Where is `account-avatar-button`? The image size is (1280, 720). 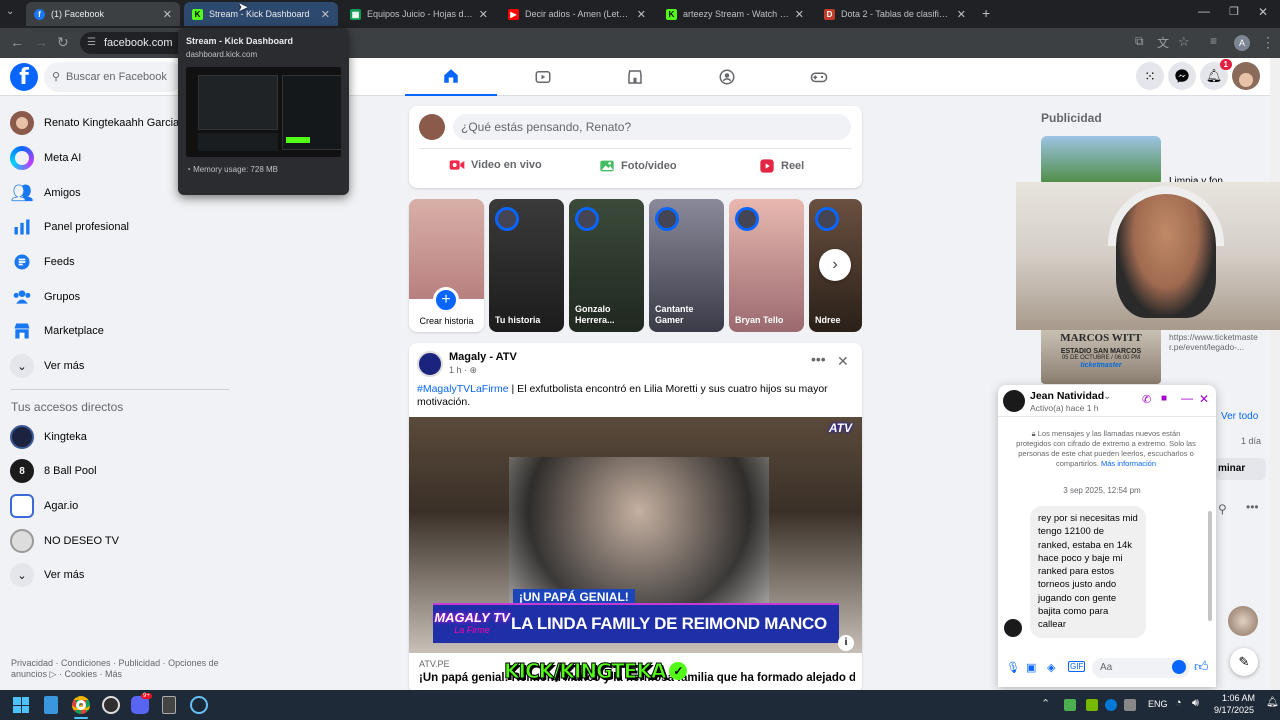
account-avatar-button is located at coordinates (1246, 76).